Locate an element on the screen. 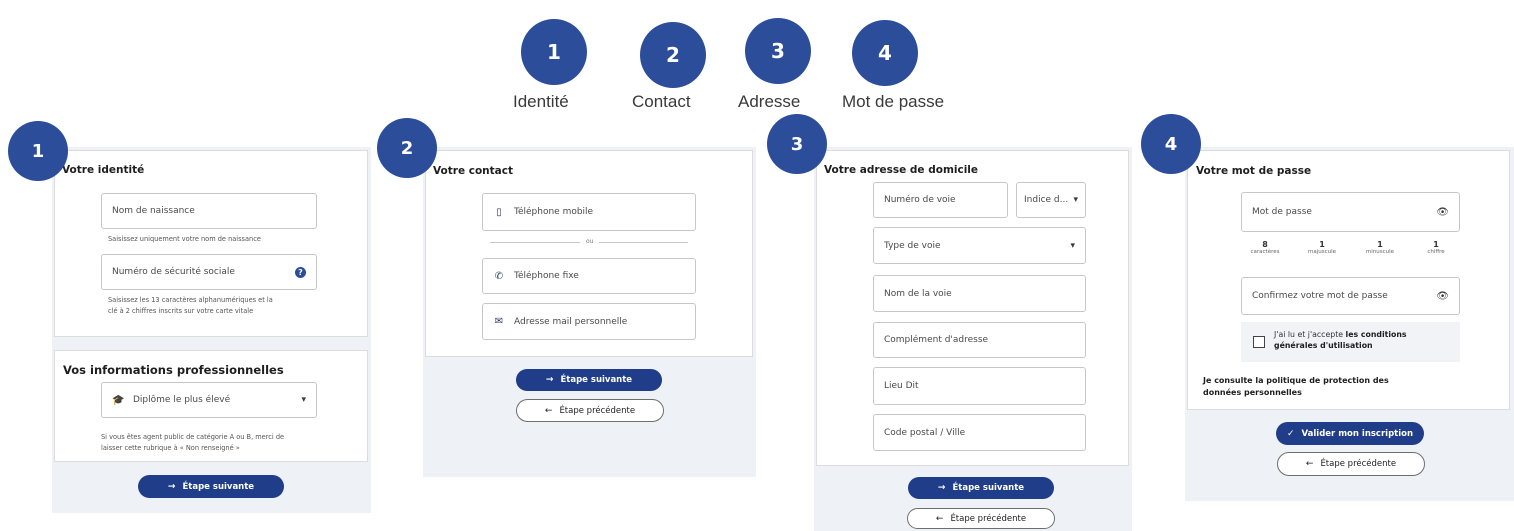 The height and width of the screenshot is (531, 1514). cgu-text-plain: J'ai lu et j'accepte is located at coordinates (1309, 334).